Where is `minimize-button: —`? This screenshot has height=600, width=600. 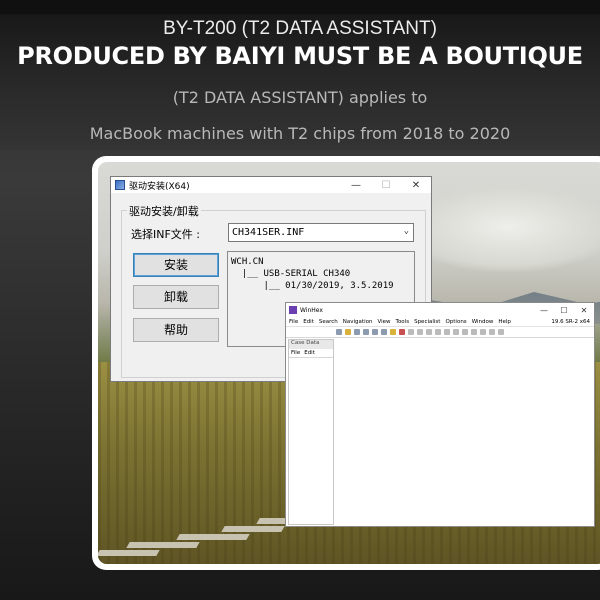
minimize-button: — is located at coordinates (356, 185).